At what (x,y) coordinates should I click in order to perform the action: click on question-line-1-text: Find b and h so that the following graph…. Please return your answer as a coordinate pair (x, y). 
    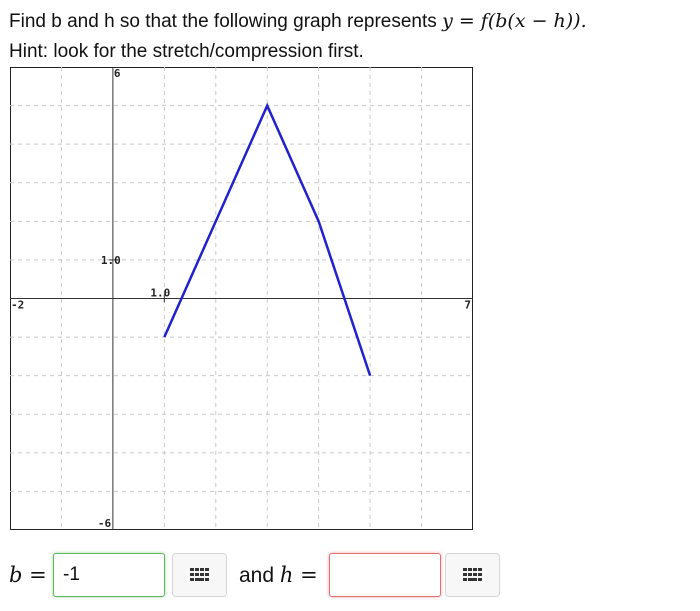
    Looking at the image, I should click on (226, 21).